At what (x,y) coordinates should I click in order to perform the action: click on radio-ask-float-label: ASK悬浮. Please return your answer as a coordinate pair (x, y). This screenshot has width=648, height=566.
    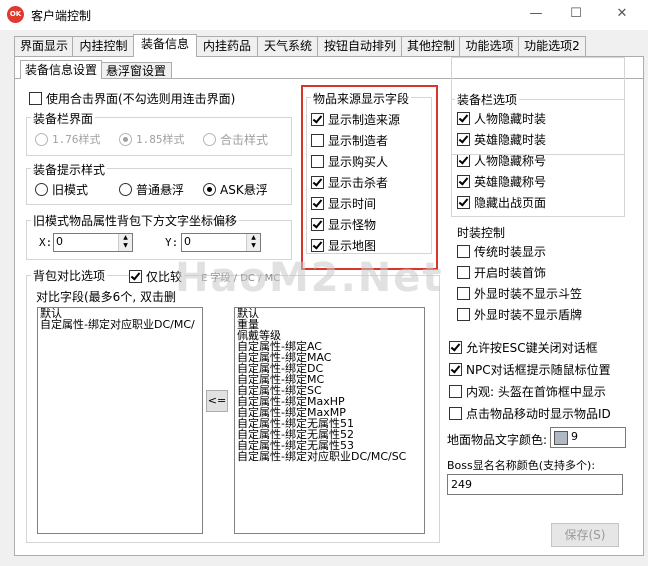
    Looking at the image, I should click on (244, 190).